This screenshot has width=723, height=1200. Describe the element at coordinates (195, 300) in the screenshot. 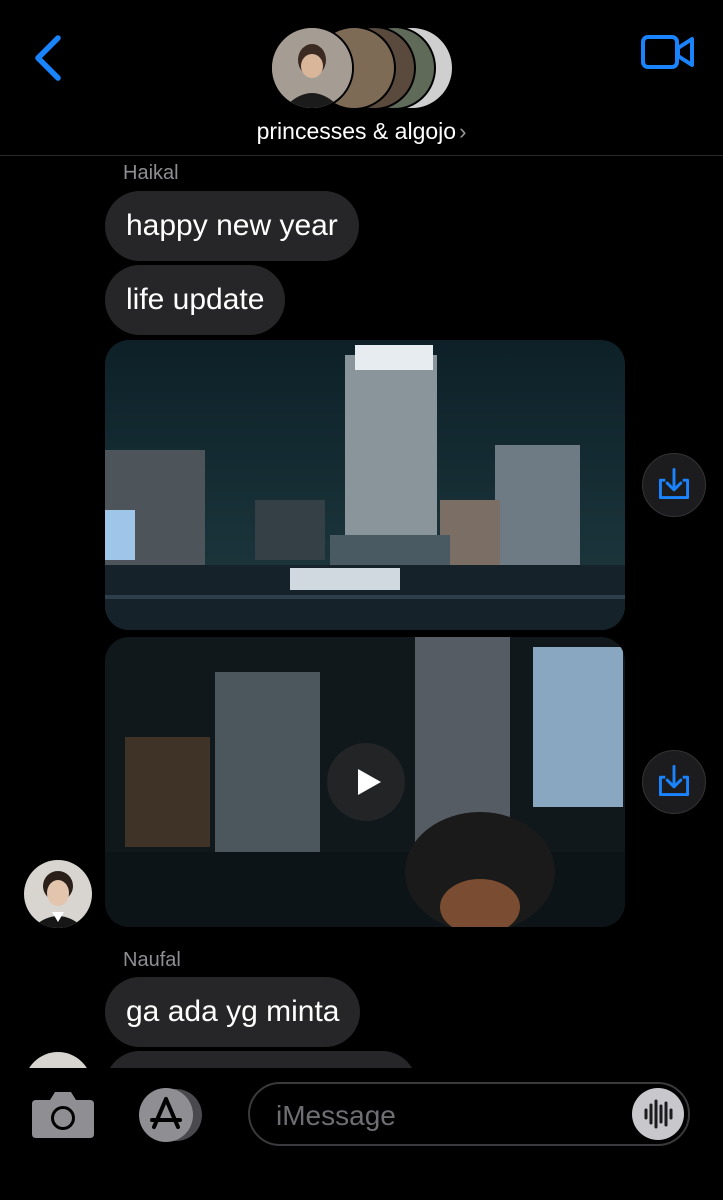

I see `message-bubble: life update` at that location.